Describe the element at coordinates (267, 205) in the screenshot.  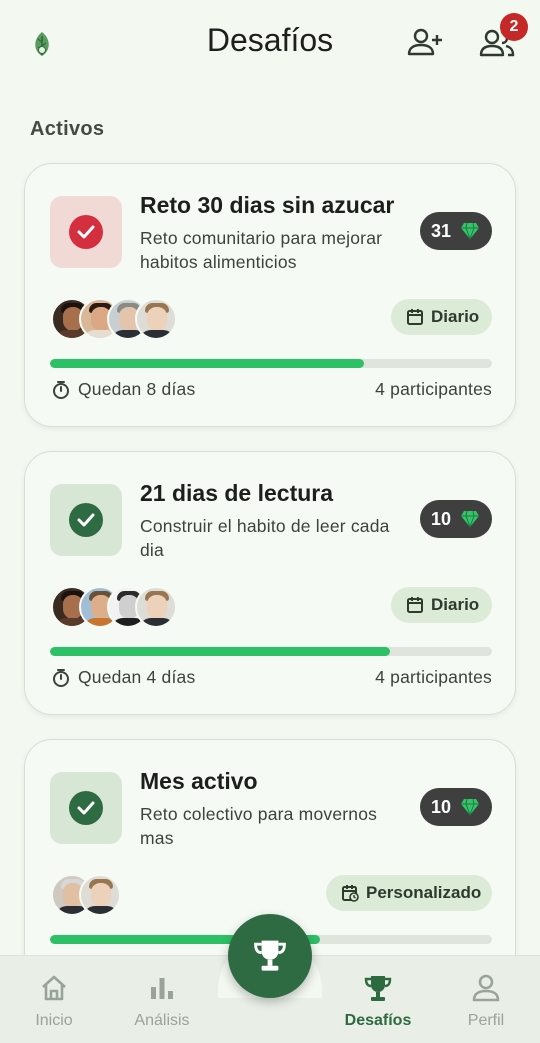
I see `challenge-title: Reto 30 dias sin azucar` at that location.